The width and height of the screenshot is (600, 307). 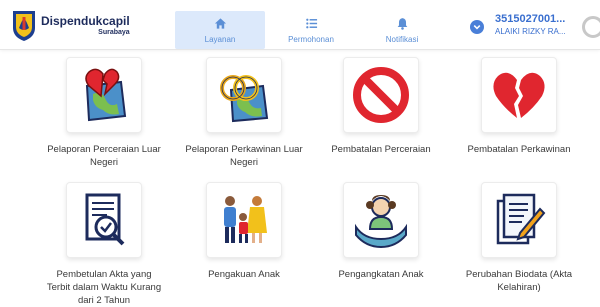 I want to click on service-card-perubahan-biodata: Perubahan Biodata (Akta Kelahiran), so click(x=519, y=238).